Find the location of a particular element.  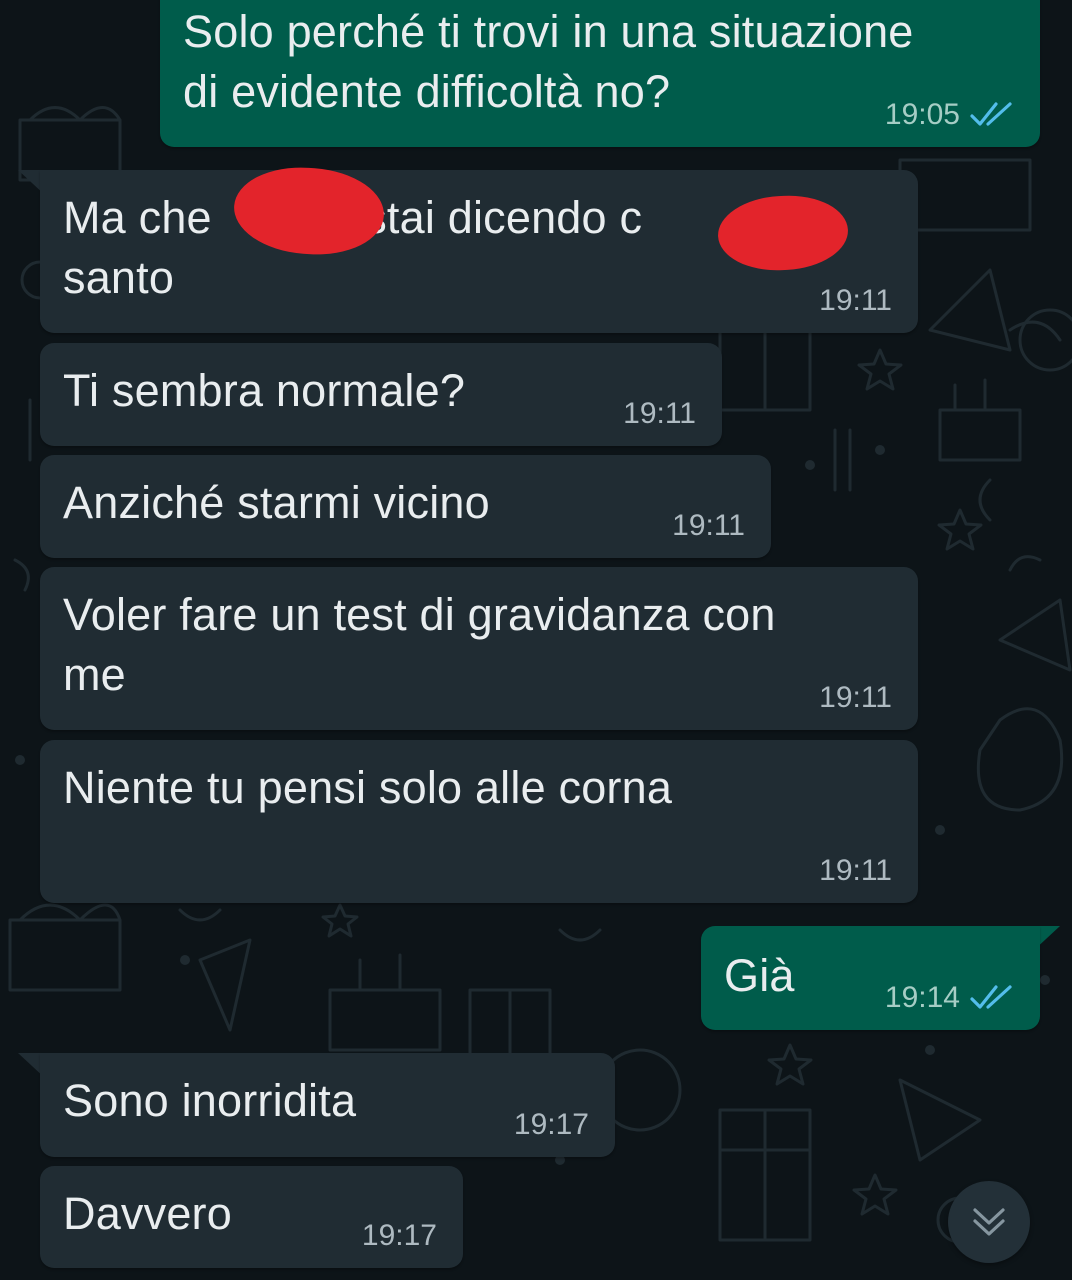

double-chevron-down-icon is located at coordinates (989, 1222).